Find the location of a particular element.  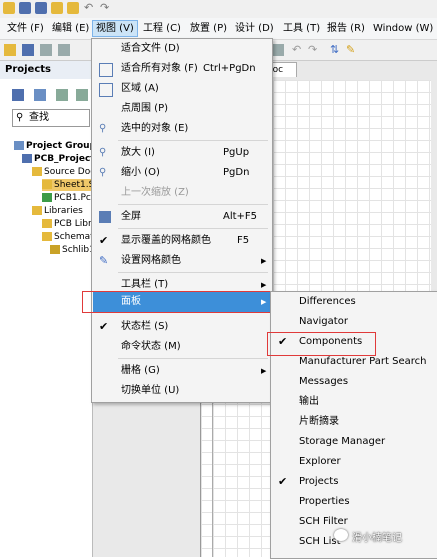

zoom-selected-icon: ⚲ is located at coordinates (103, 128).